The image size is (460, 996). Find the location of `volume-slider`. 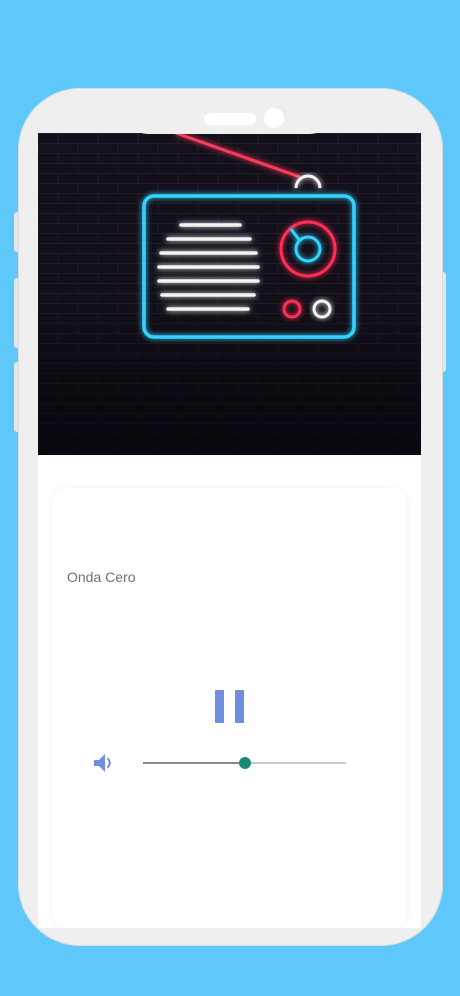

volume-slider is located at coordinates (244, 763).